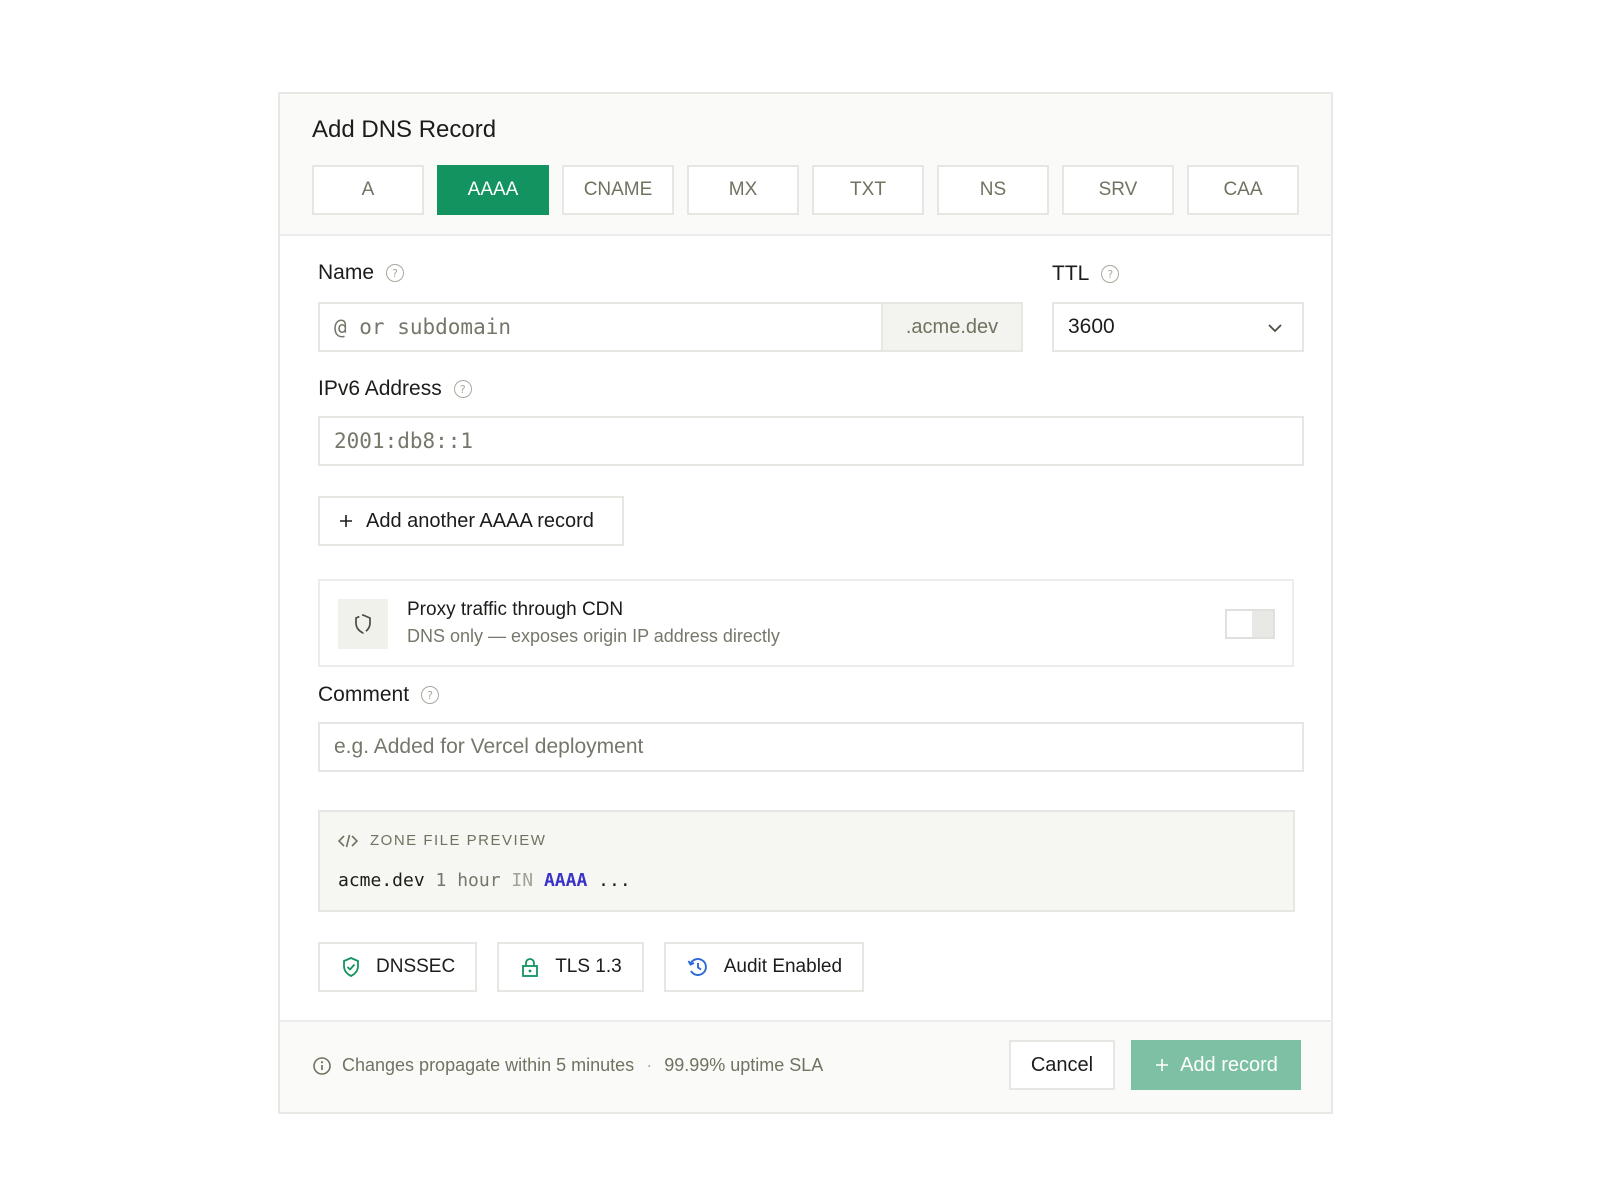 The width and height of the screenshot is (1600, 1200). What do you see at coordinates (993, 190) in the screenshot?
I see `tab-ns: NS` at bounding box center [993, 190].